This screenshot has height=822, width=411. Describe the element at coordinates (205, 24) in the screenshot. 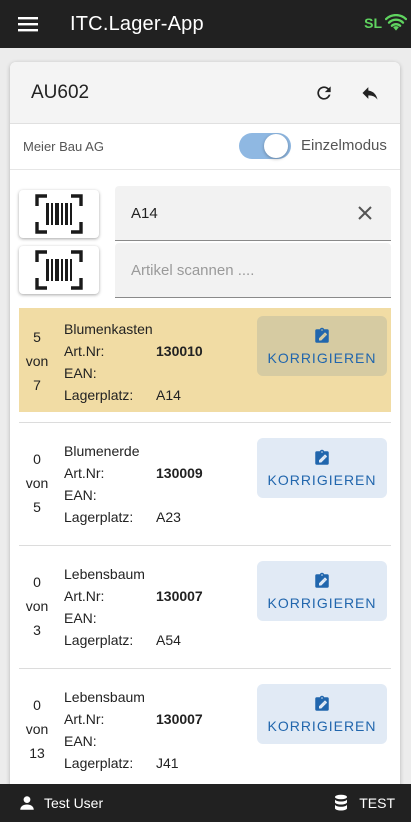

I see `app-bar: ITC.Lager-App SL` at that location.